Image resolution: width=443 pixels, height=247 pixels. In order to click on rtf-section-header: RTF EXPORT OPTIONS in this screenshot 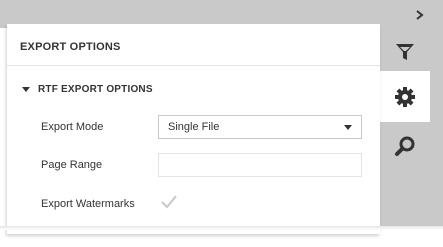, I will do `click(87, 89)`.